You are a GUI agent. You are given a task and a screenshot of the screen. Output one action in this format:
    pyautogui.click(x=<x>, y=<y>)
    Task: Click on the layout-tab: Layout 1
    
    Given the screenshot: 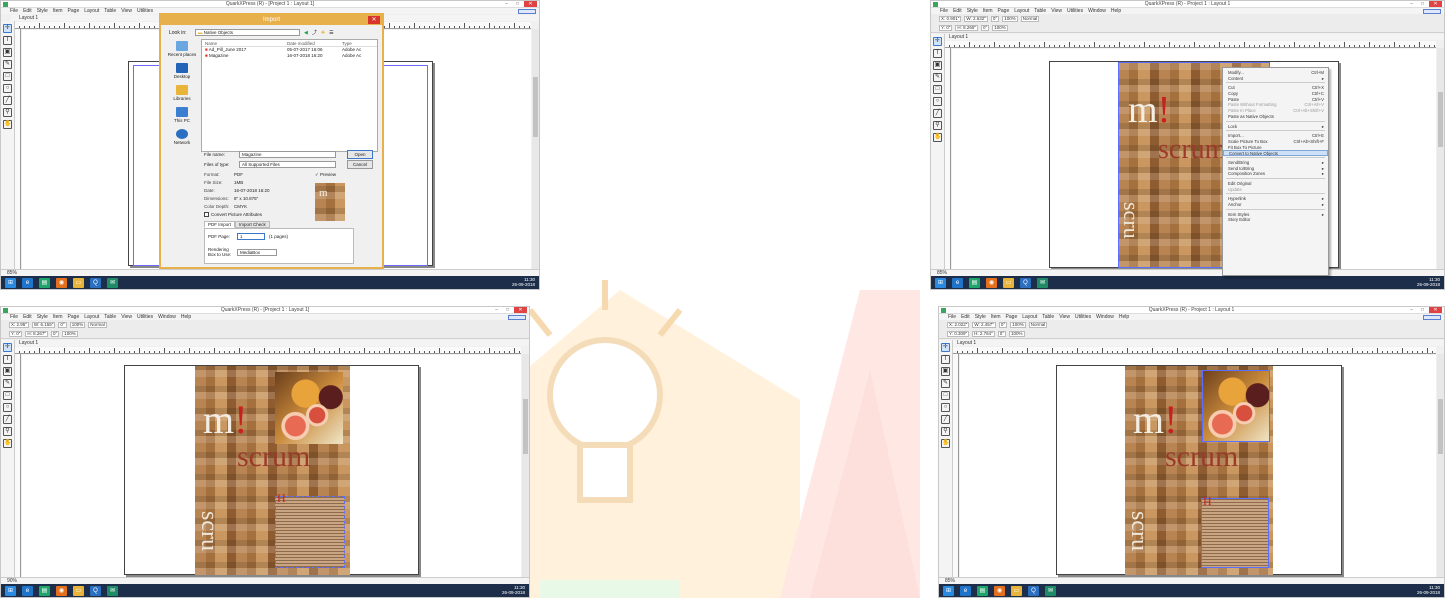 What is the action you would take?
    pyautogui.click(x=1192, y=37)
    